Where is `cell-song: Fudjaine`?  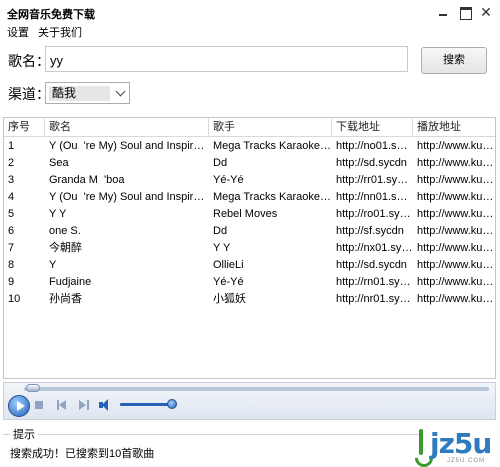
cell-song: Fudjaine is located at coordinates (70, 282).